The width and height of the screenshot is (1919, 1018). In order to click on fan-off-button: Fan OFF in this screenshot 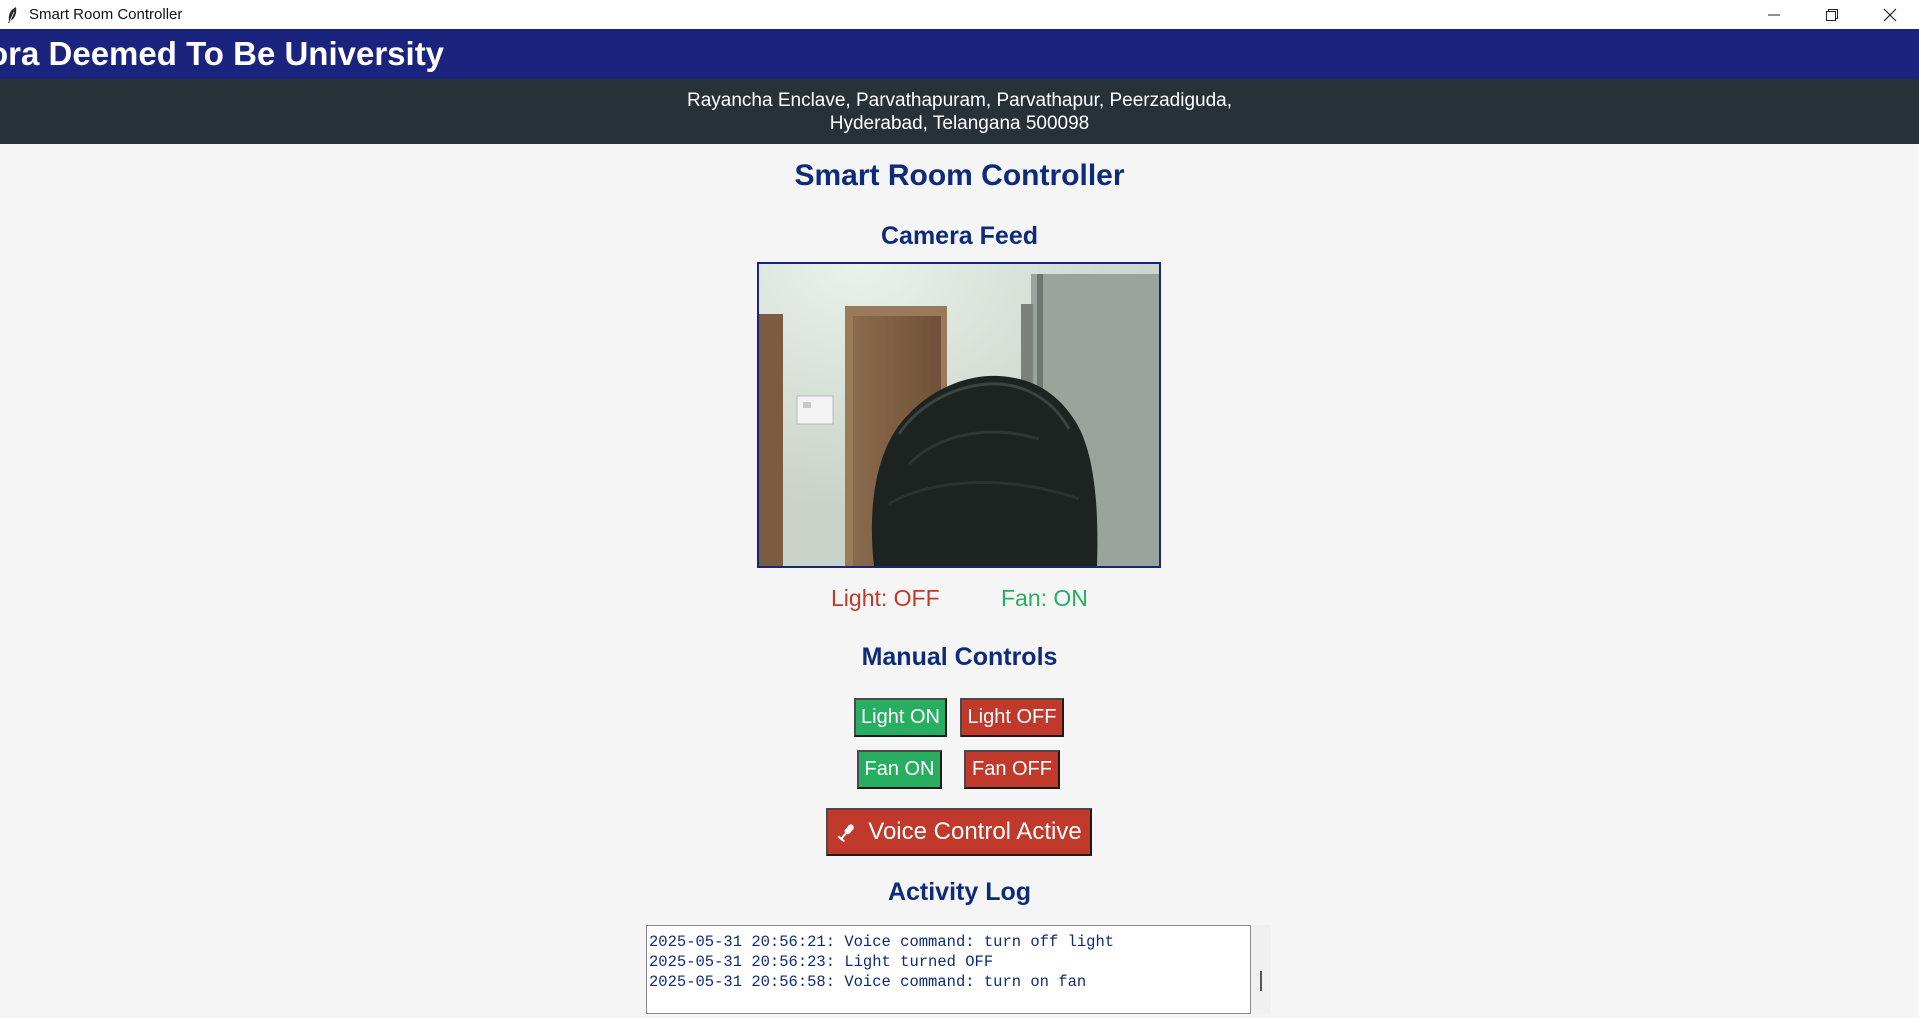, I will do `click(1012, 769)`.